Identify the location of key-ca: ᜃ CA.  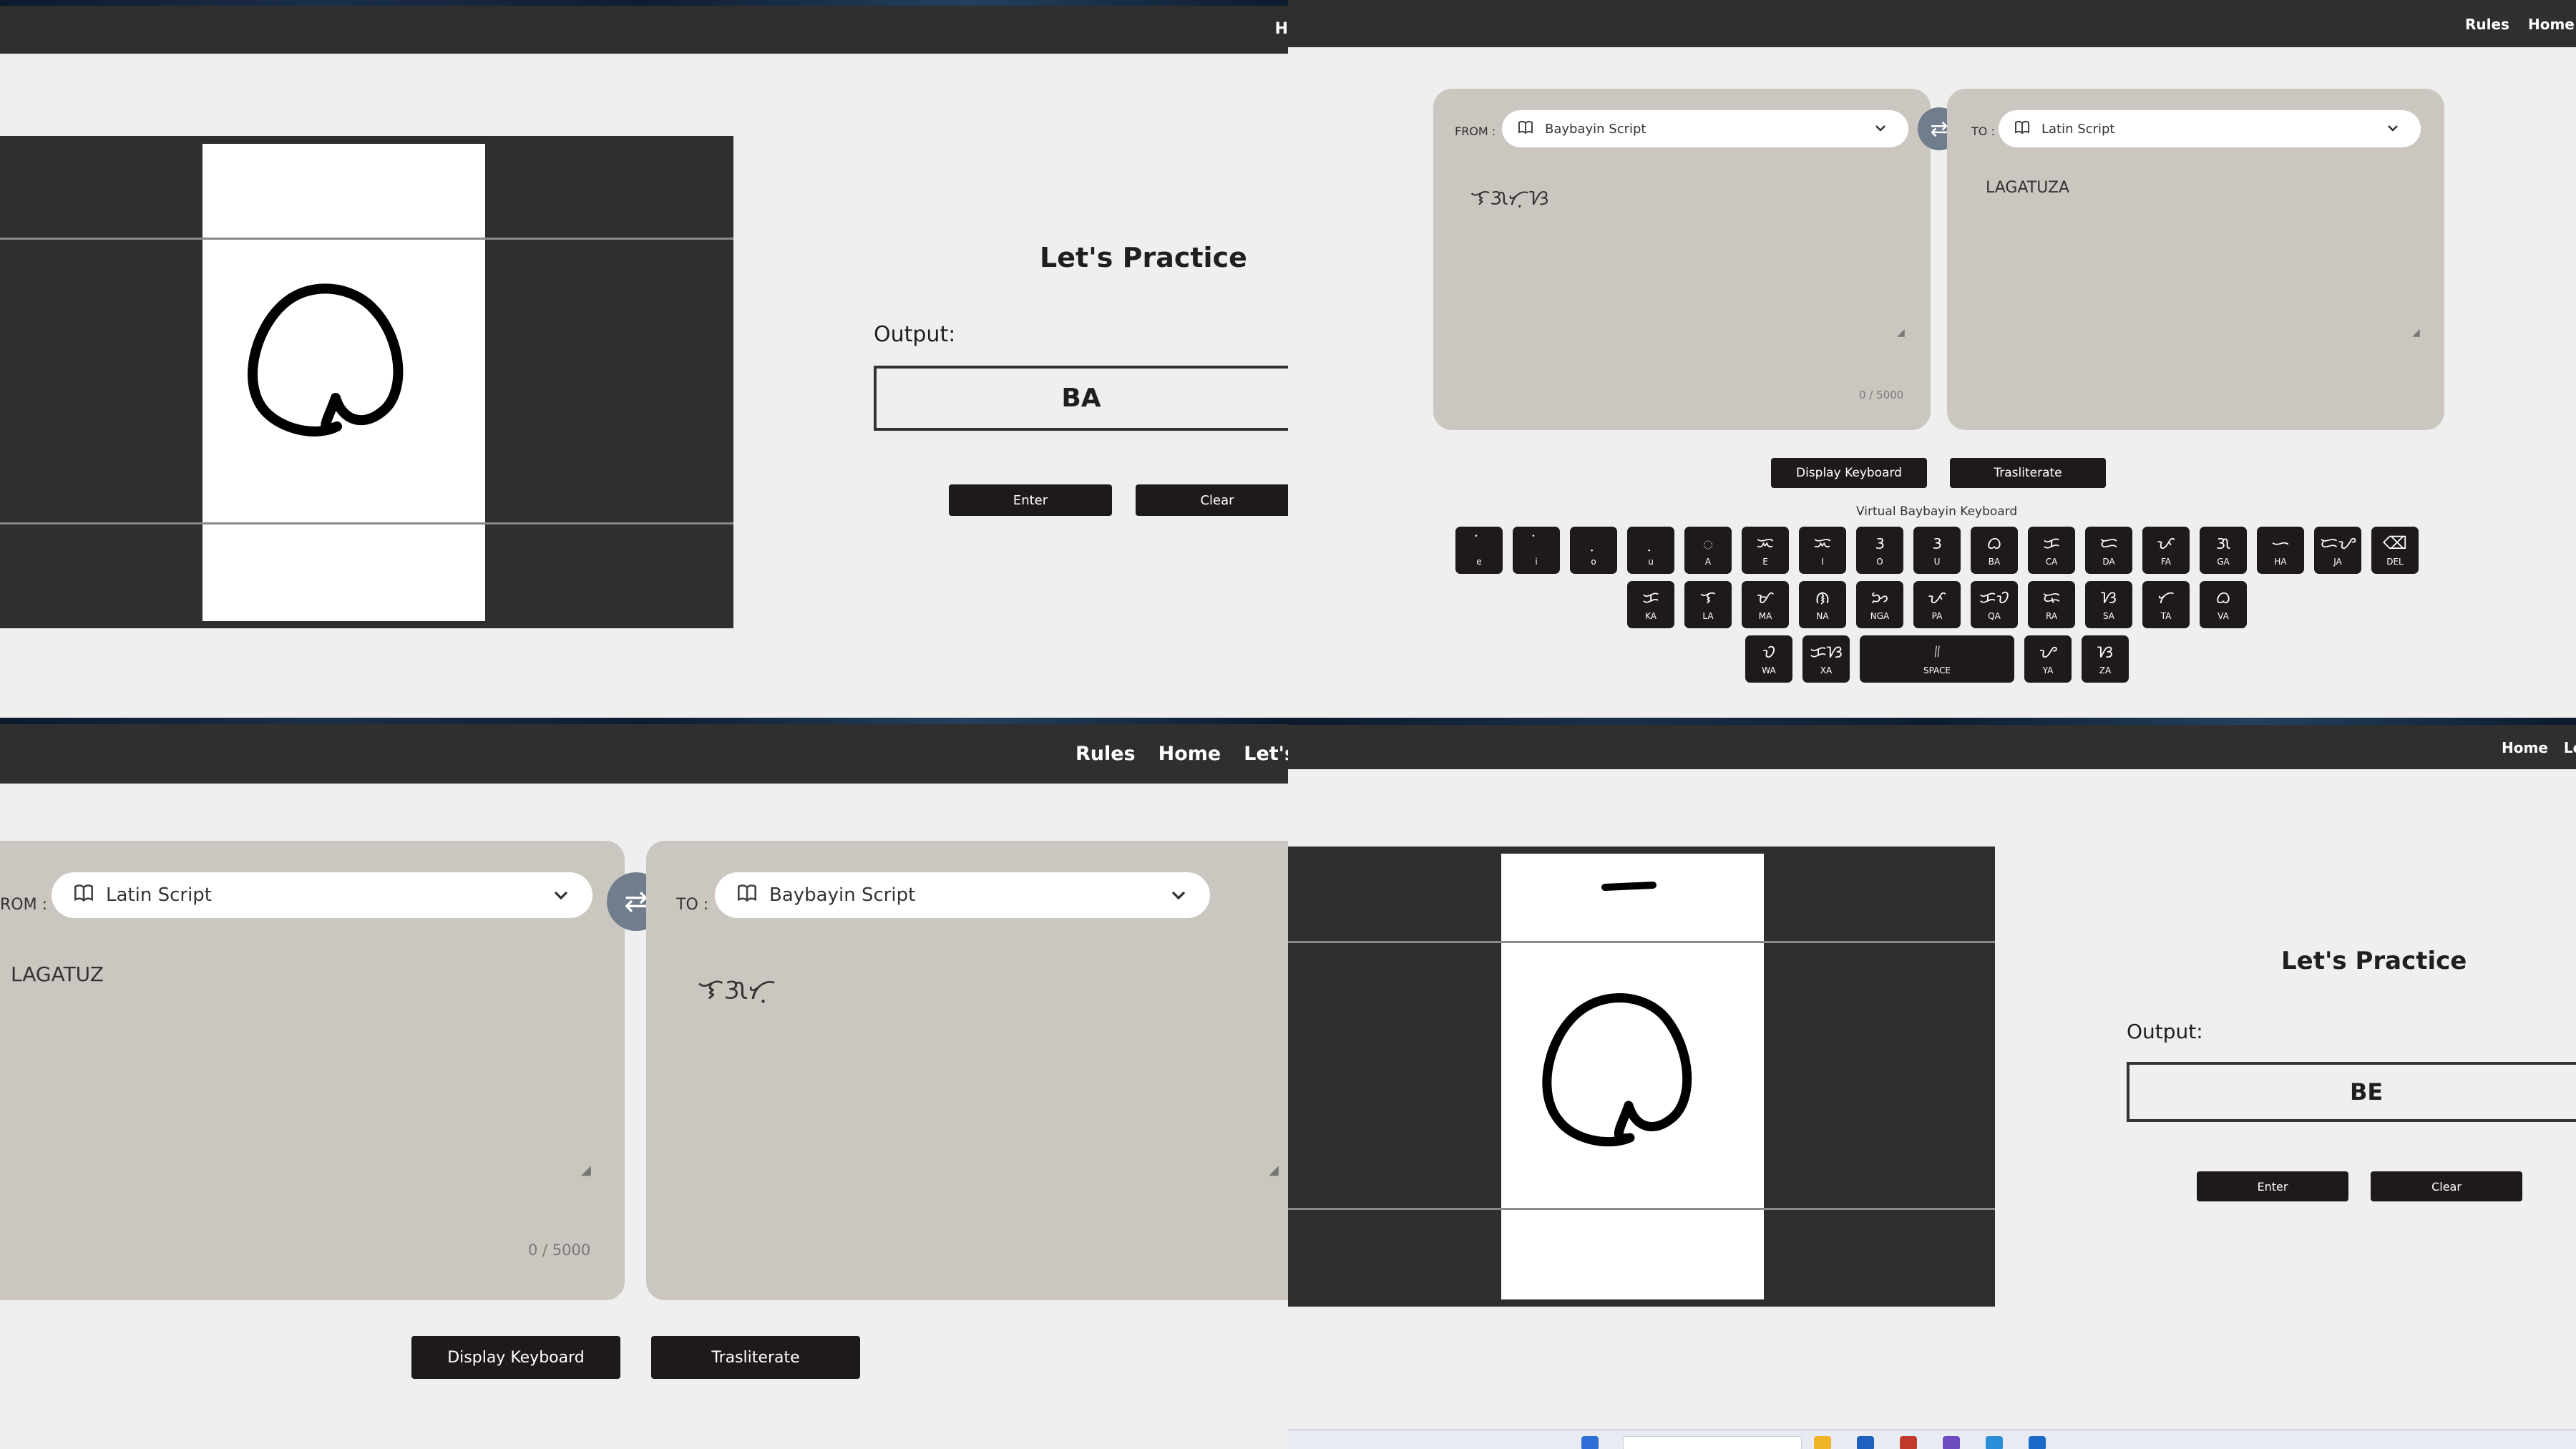
(2051, 550).